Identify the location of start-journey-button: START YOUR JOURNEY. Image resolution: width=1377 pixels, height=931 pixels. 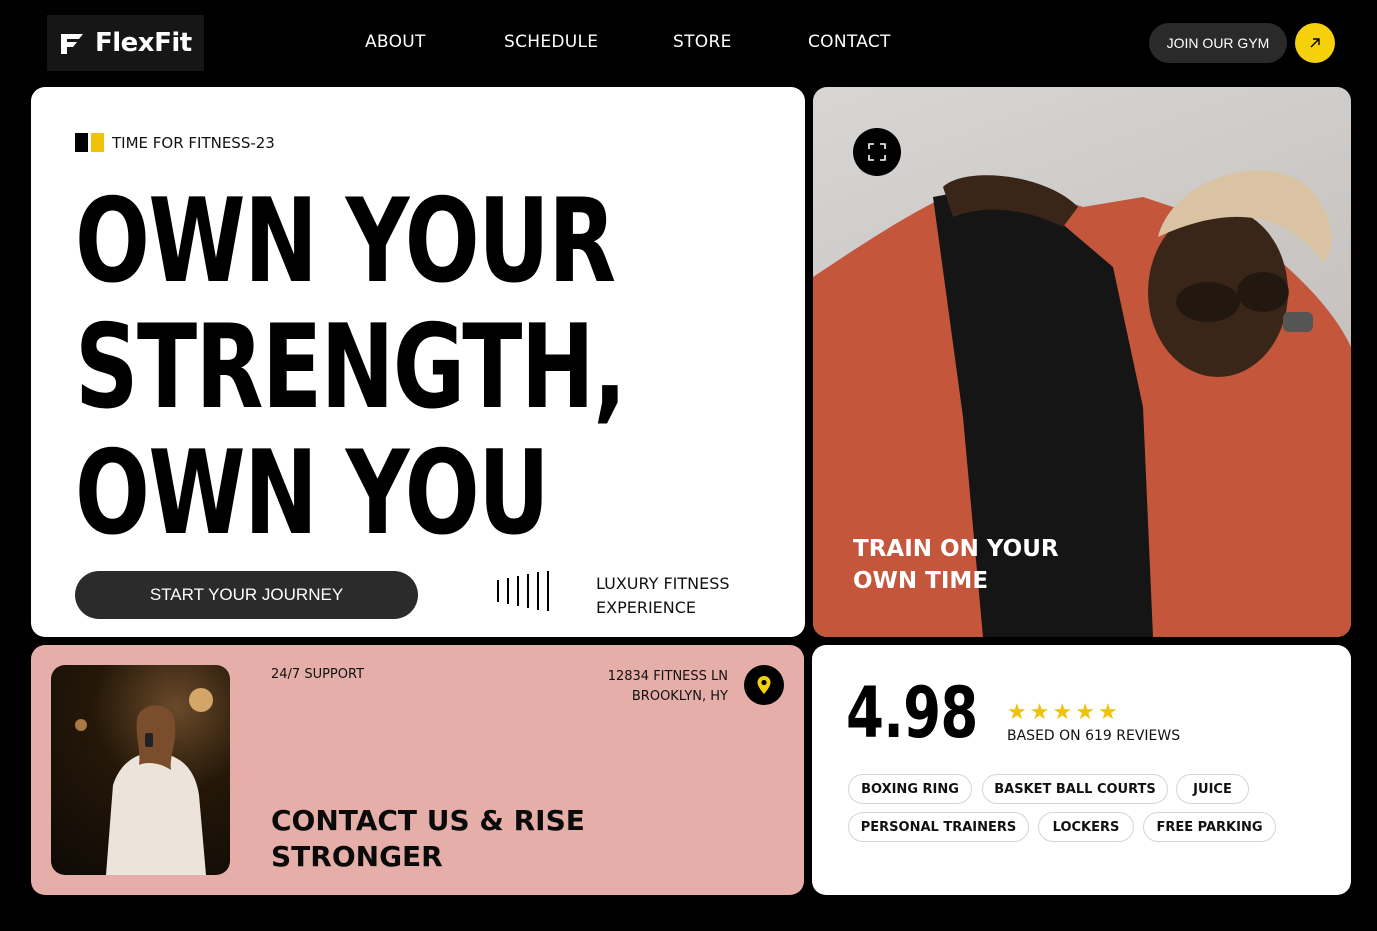
(246, 595).